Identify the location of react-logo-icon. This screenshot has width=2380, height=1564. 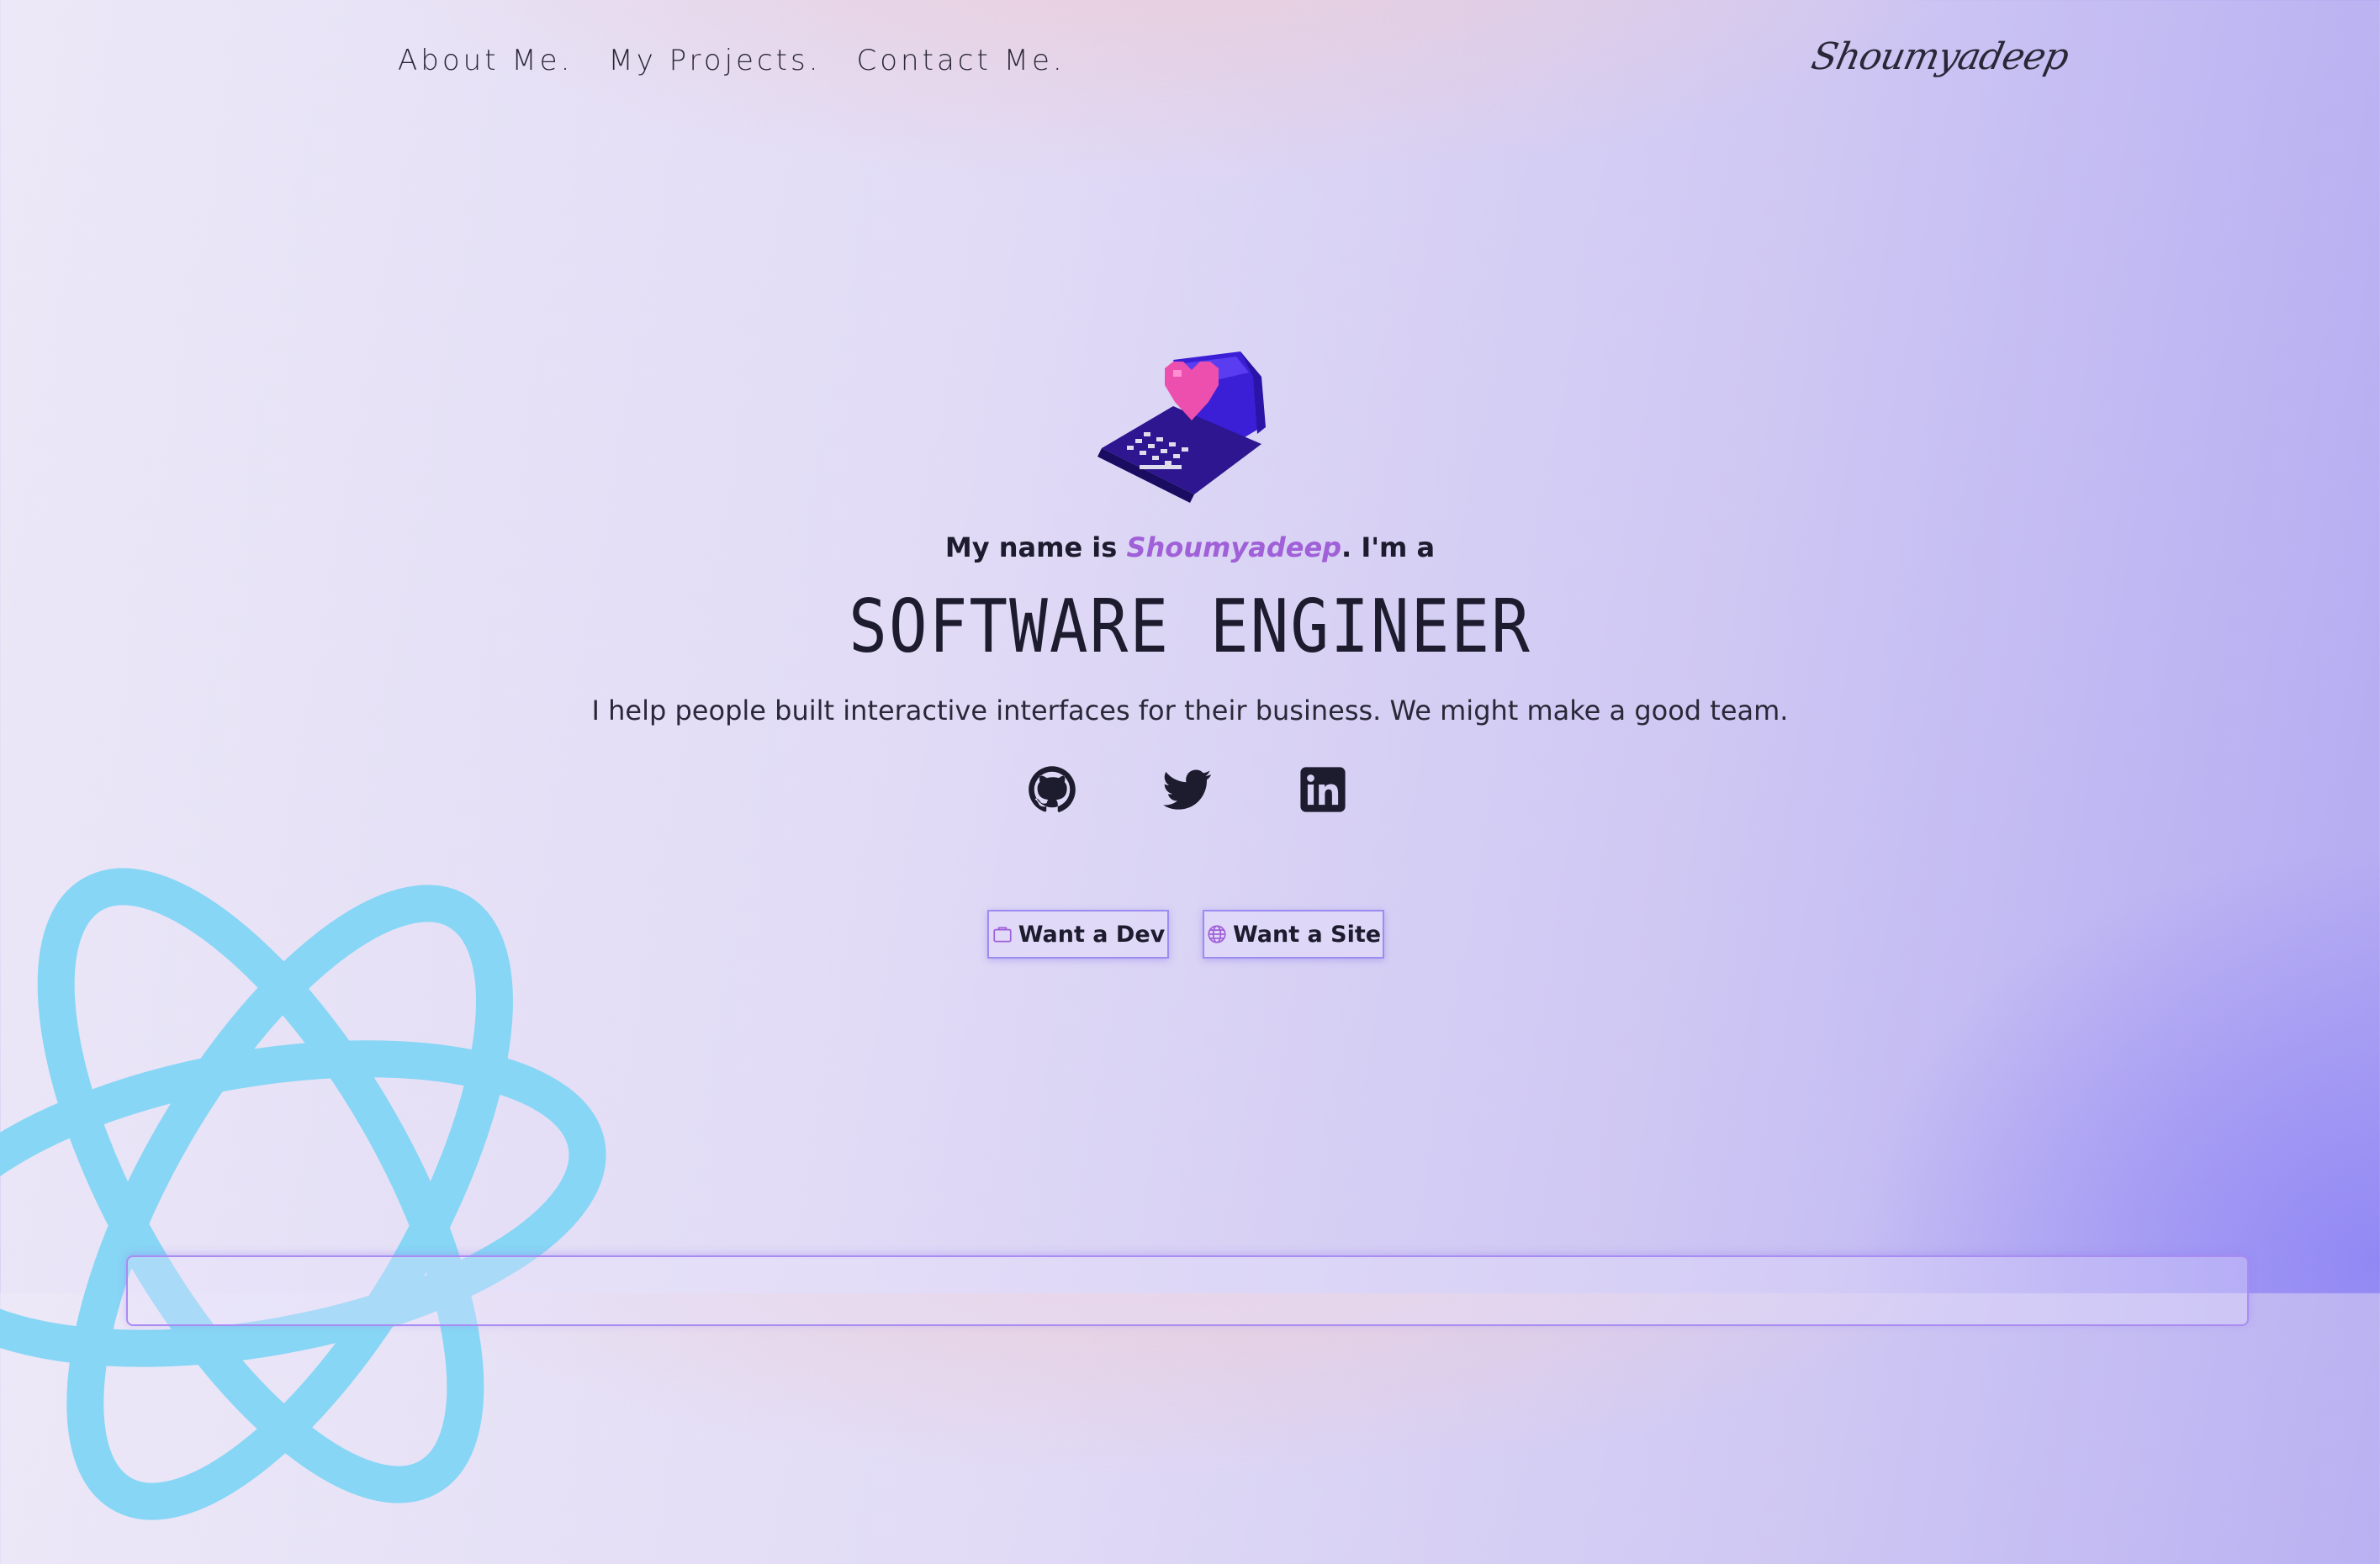
(303, 1194).